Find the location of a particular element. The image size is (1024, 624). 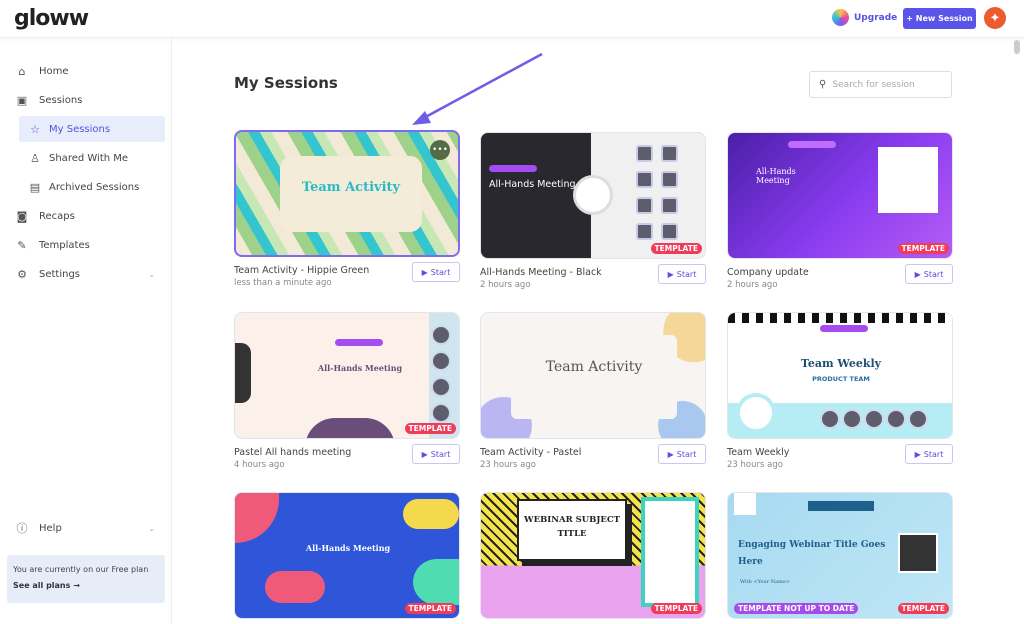

session-thumbnail: Team Activity is located at coordinates (593, 375).